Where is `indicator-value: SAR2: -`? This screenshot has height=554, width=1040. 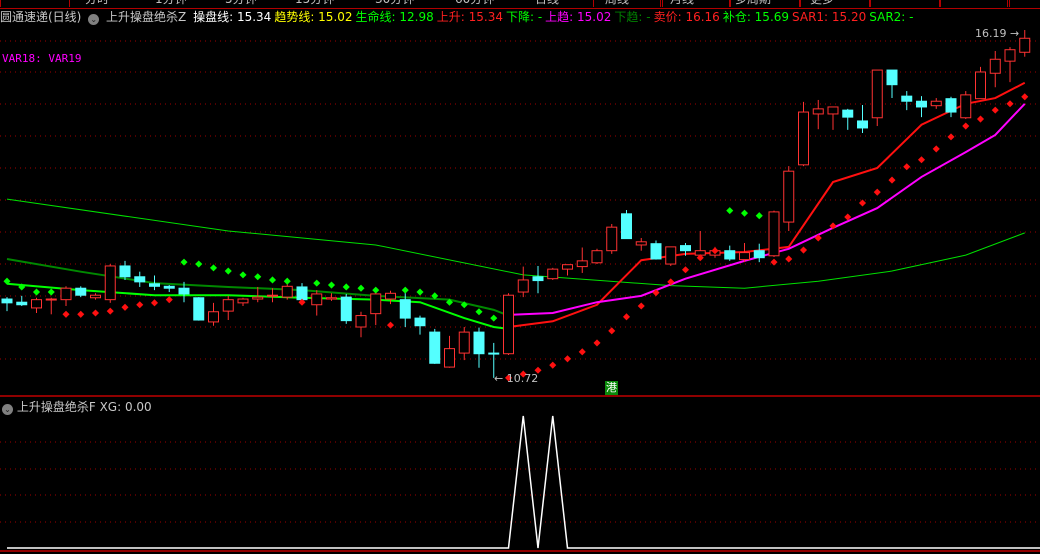 indicator-value: SAR2: - is located at coordinates (891, 17).